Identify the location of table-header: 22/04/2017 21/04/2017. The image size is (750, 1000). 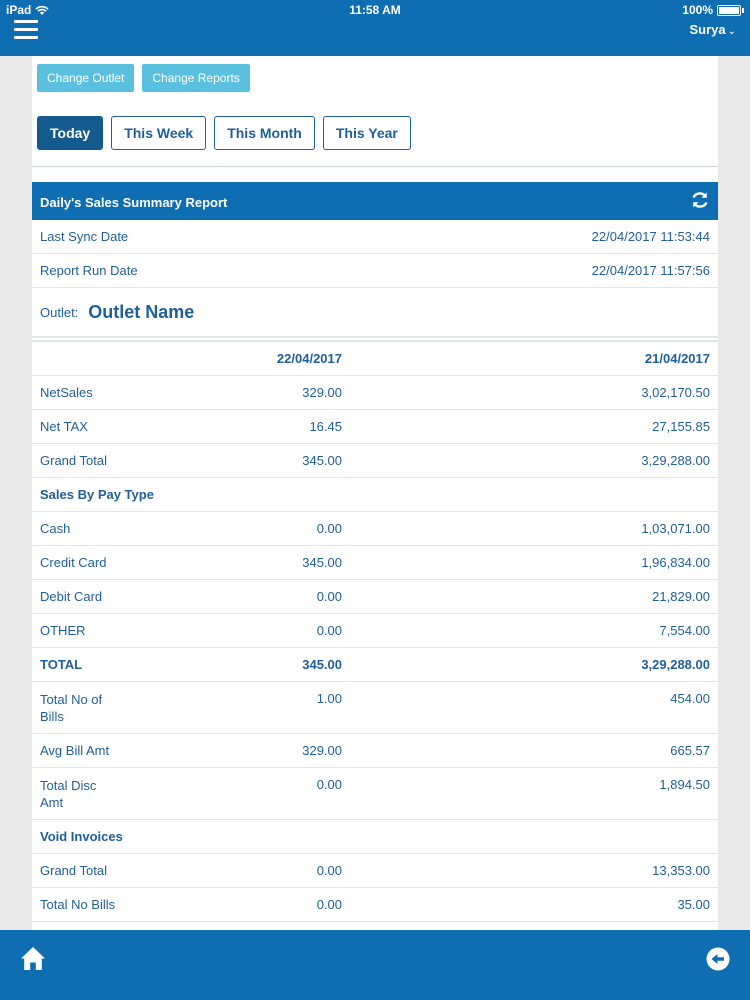
(375, 358).